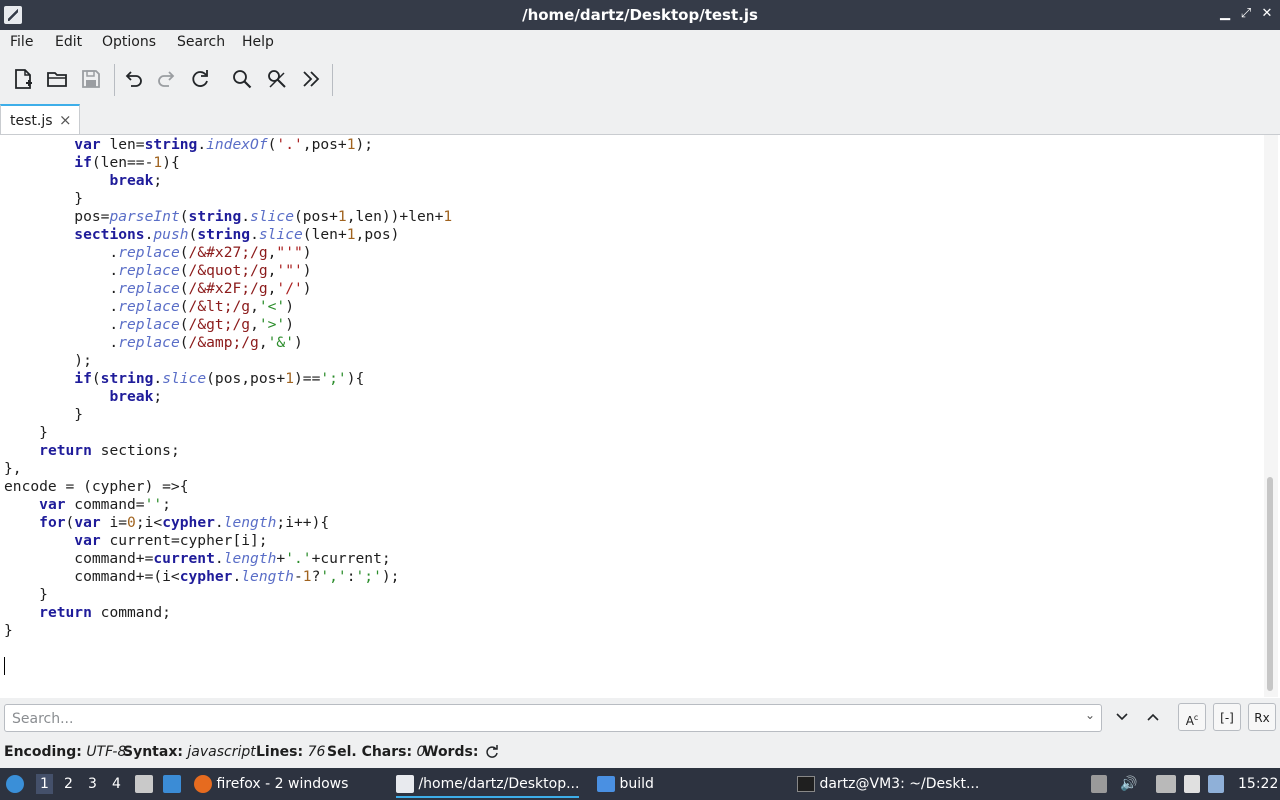 The height and width of the screenshot is (800, 1280). What do you see at coordinates (228, 541) in the screenshot?
I see `code-line: var current=cypher[i];` at bounding box center [228, 541].